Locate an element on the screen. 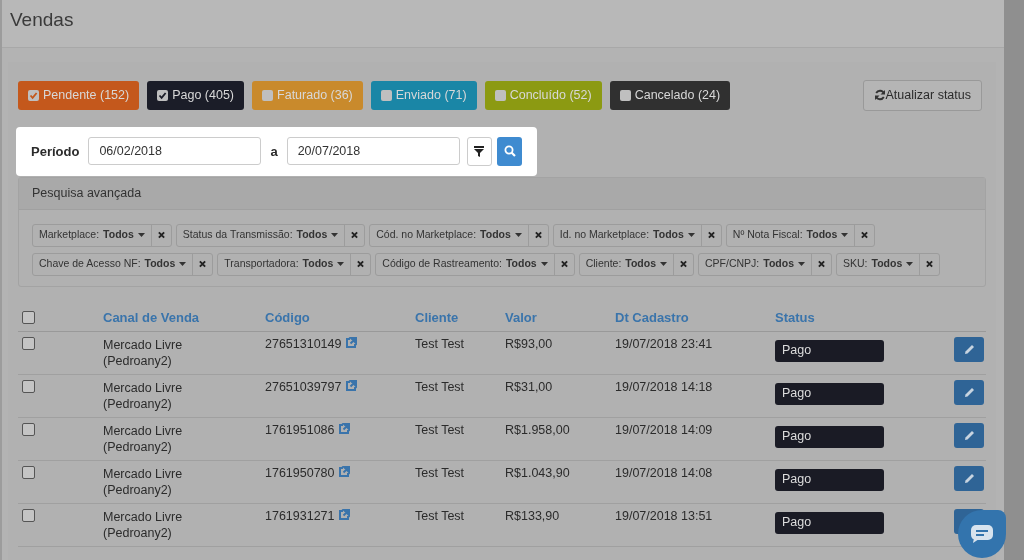 This screenshot has height=560, width=1024. table-cell: 1761931271 is located at coordinates (300, 516).